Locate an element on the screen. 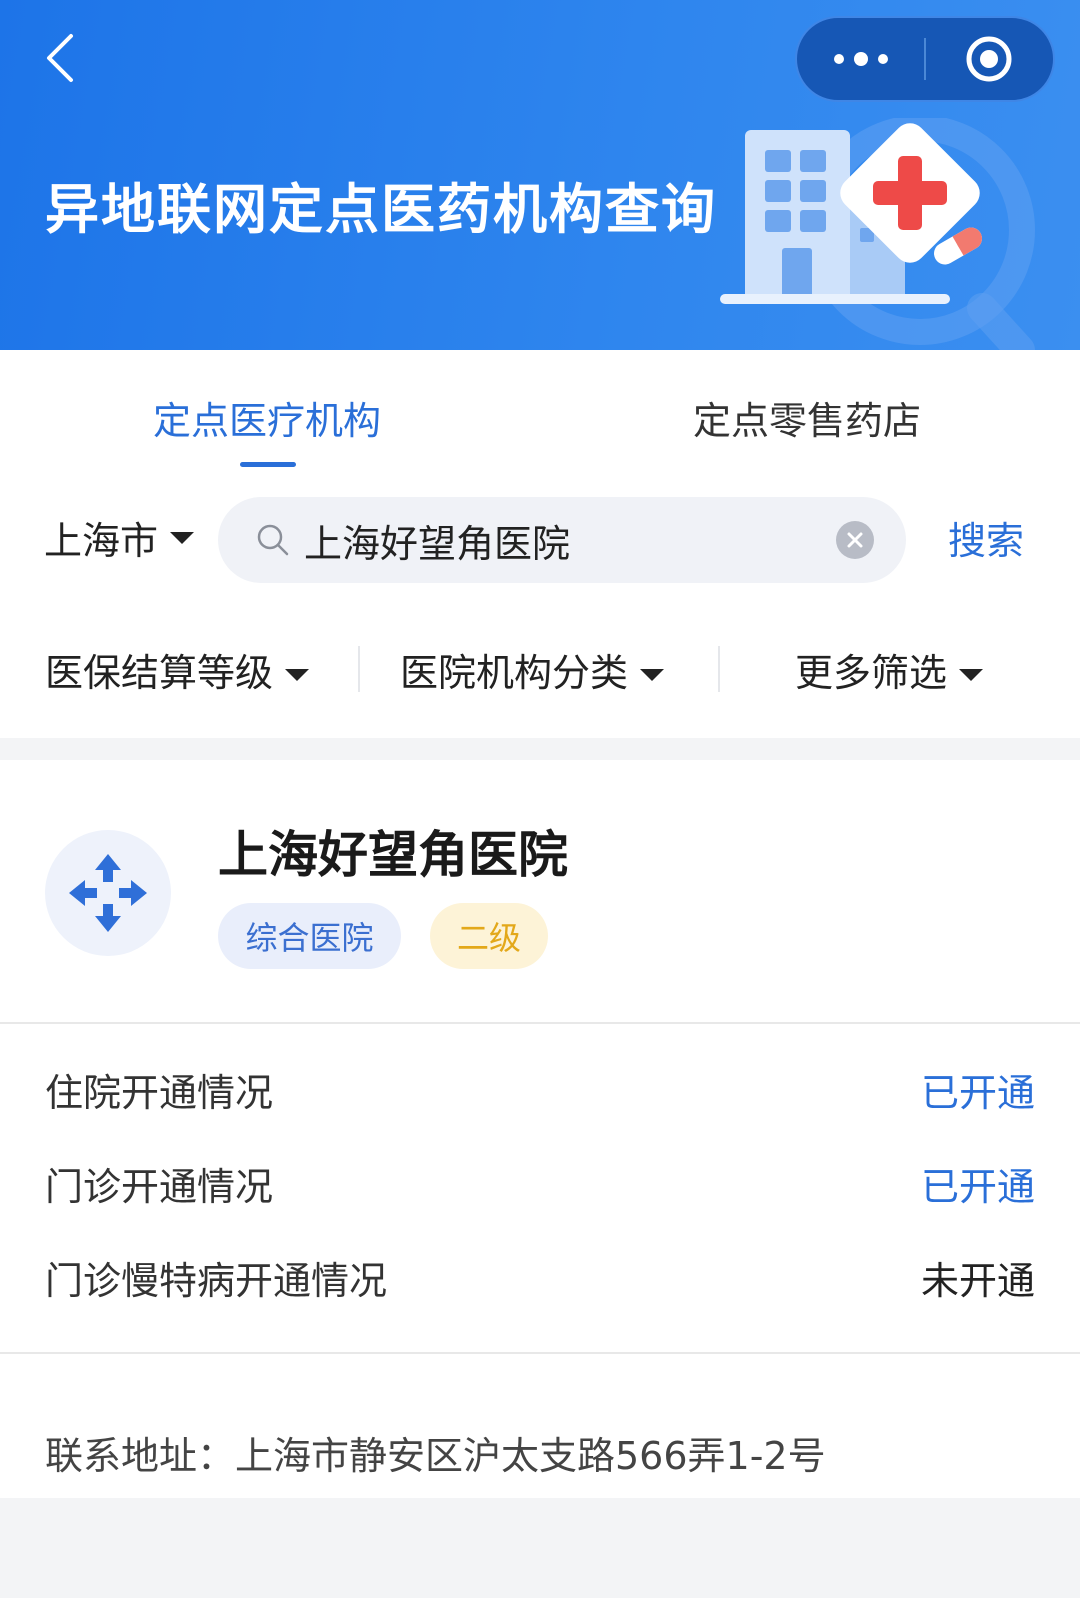 The width and height of the screenshot is (1080, 1598). filter-label: 更多筛选 is located at coordinates (871, 673).